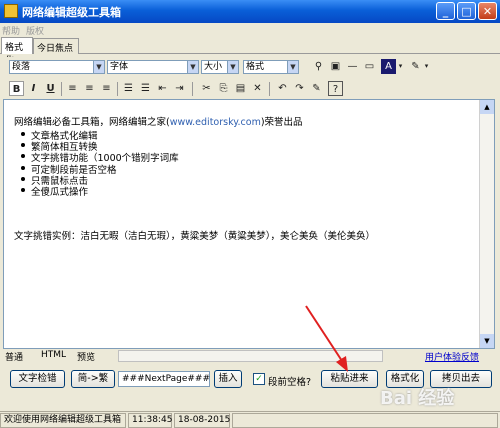 This screenshot has height=428, width=500. Describe the element at coordinates (326, 338) in the screenshot. I see `annotation-arrow-icon` at that location.